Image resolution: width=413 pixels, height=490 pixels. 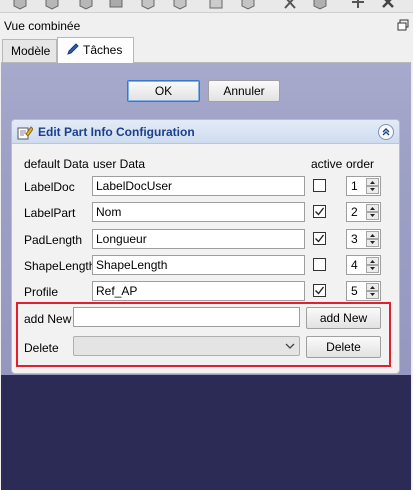 What do you see at coordinates (56, 164) in the screenshot?
I see `column-header-default-data: default Data` at bounding box center [56, 164].